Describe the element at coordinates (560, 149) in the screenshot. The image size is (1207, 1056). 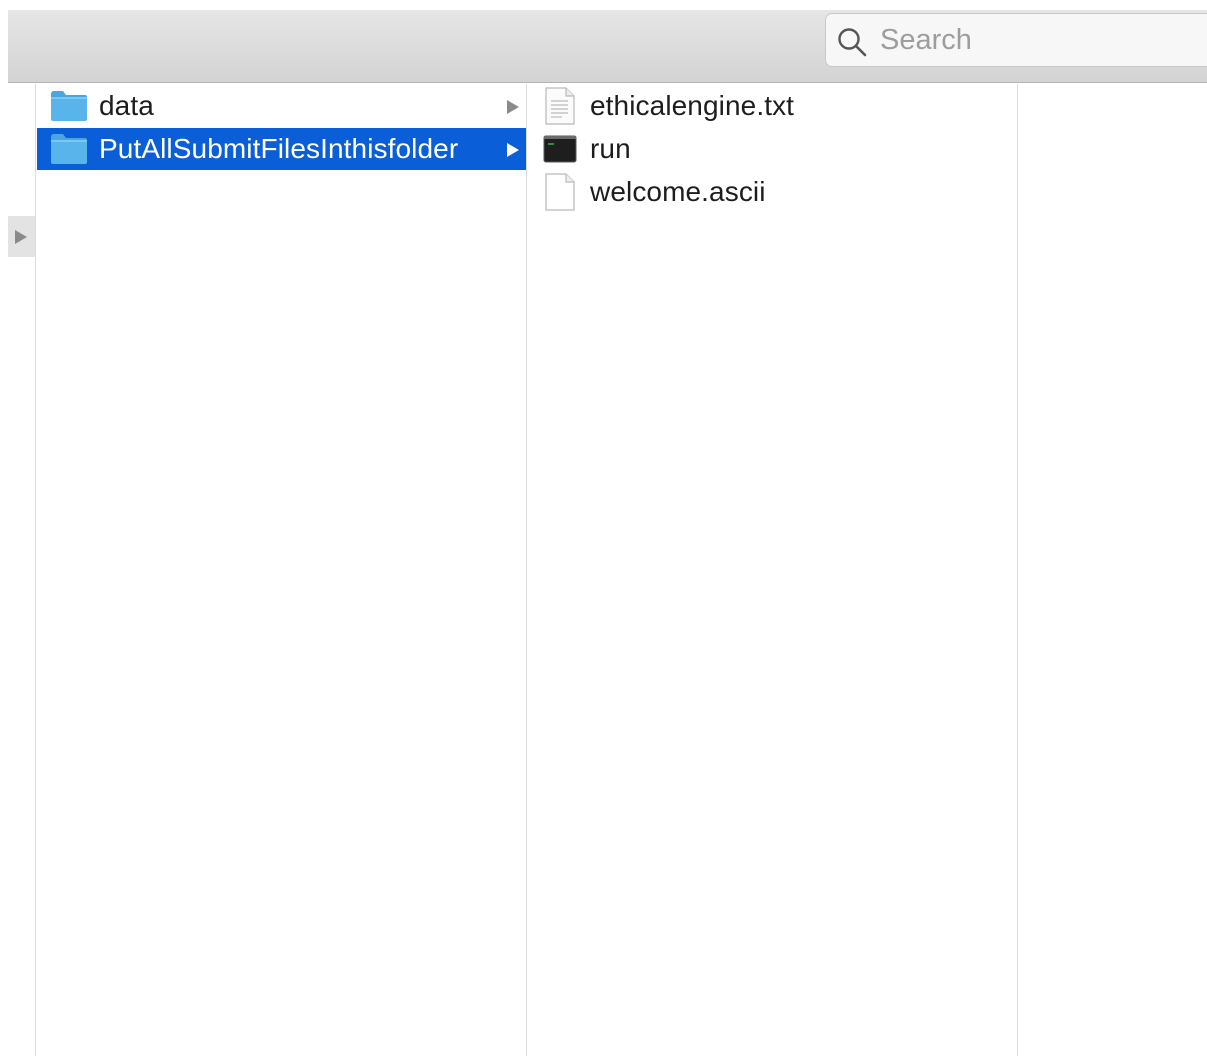
I see `terminal-executable-icon` at that location.